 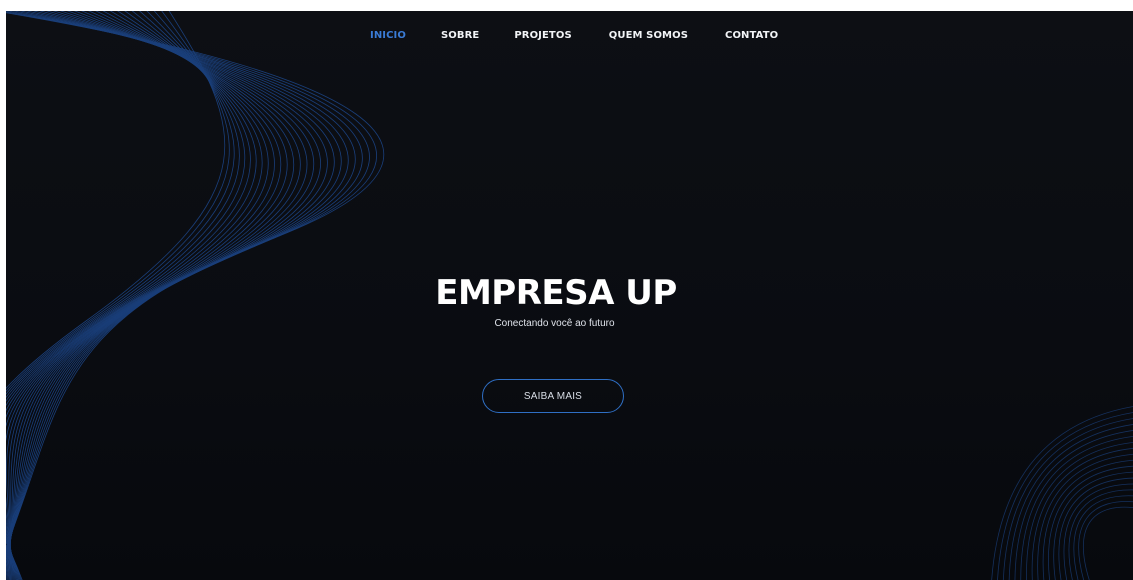 What do you see at coordinates (574, 35) in the screenshot?
I see `main-nav: INICIO SOBRE PROJETOS QUEM SOMOS CONTATO` at bounding box center [574, 35].